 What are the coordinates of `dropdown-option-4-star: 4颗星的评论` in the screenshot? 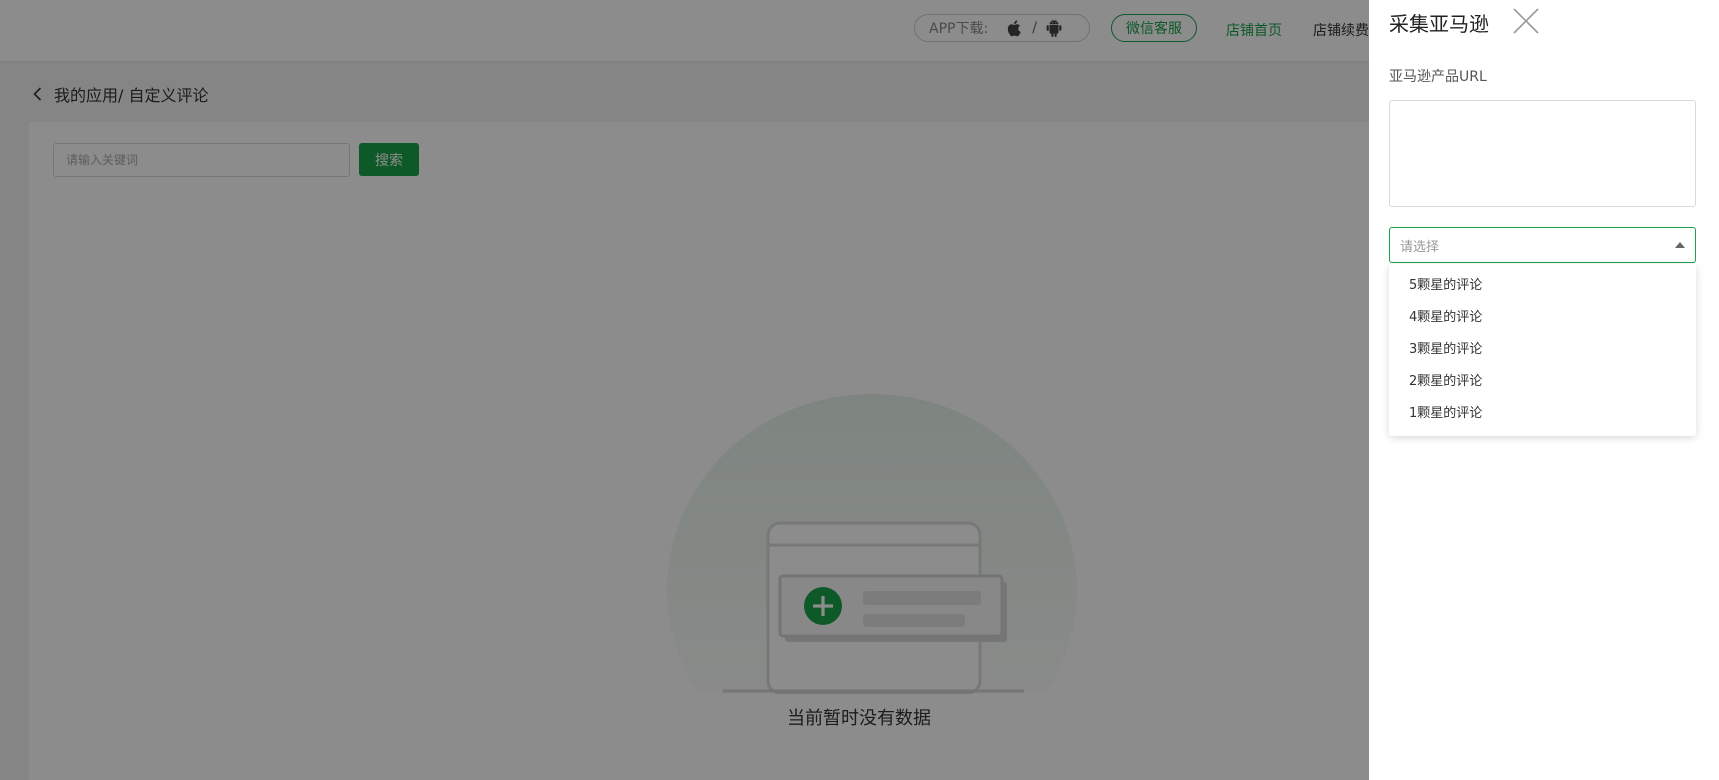 It's located at (1542, 318).